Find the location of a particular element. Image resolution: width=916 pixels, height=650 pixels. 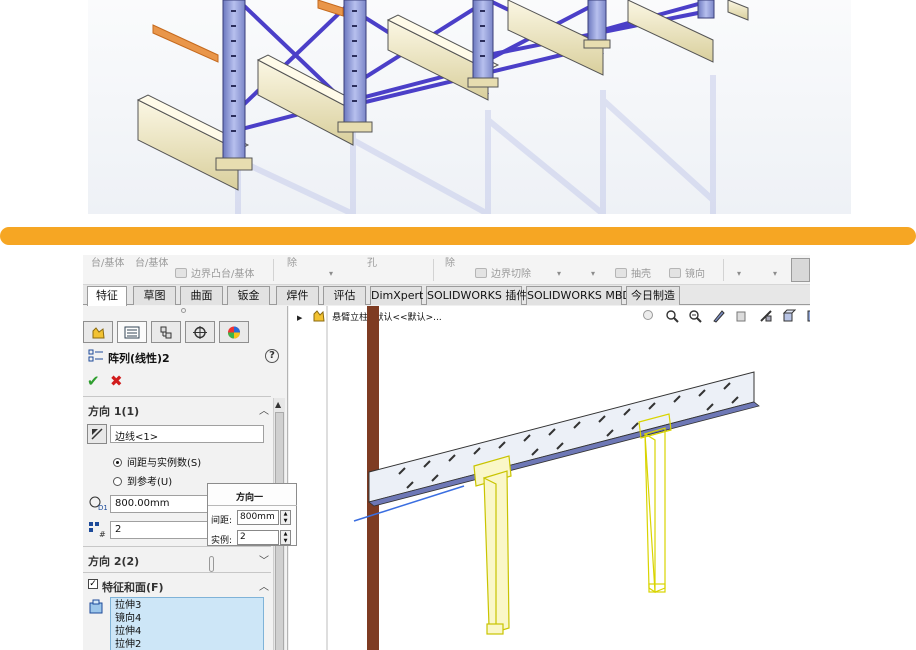

ok-check-icon: ✔ is located at coordinates (93, 381).